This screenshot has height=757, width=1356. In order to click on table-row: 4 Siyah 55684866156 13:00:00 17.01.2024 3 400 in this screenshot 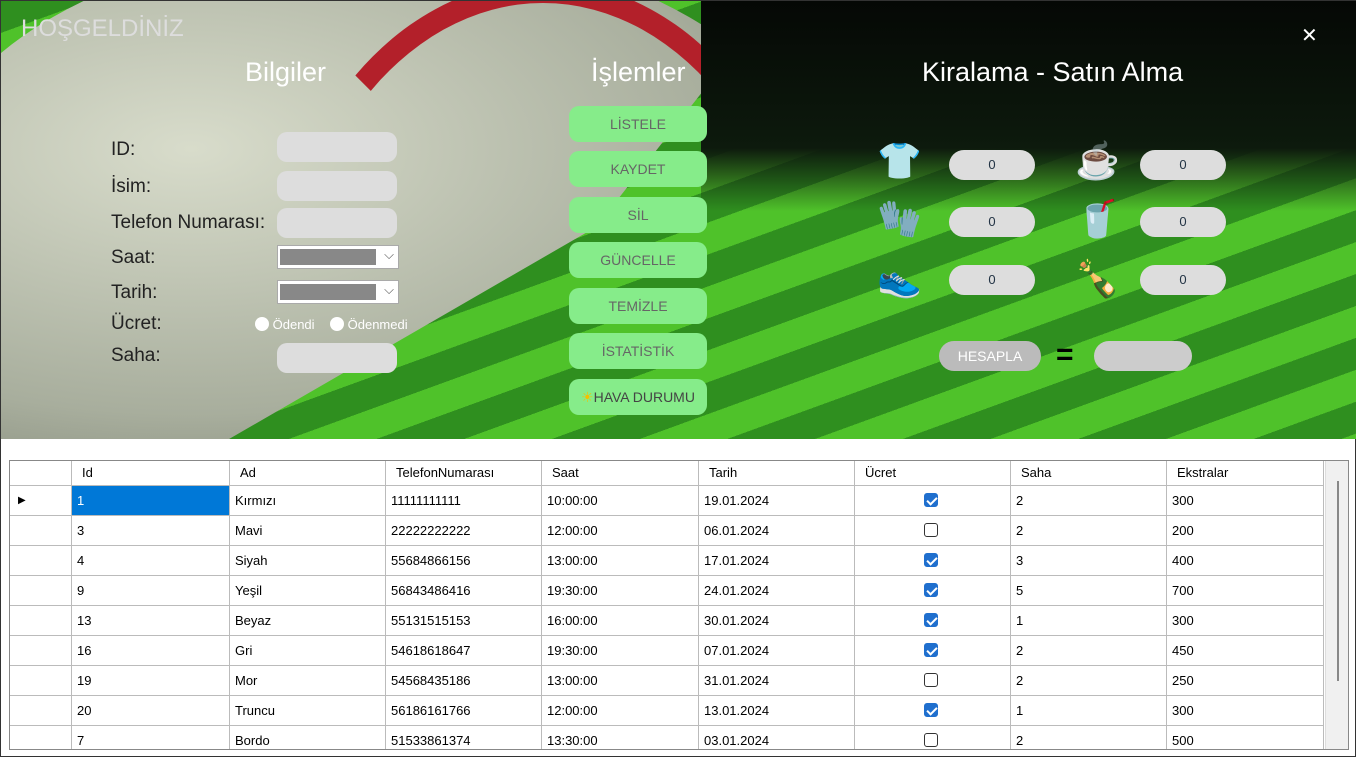, I will do `click(667, 561)`.